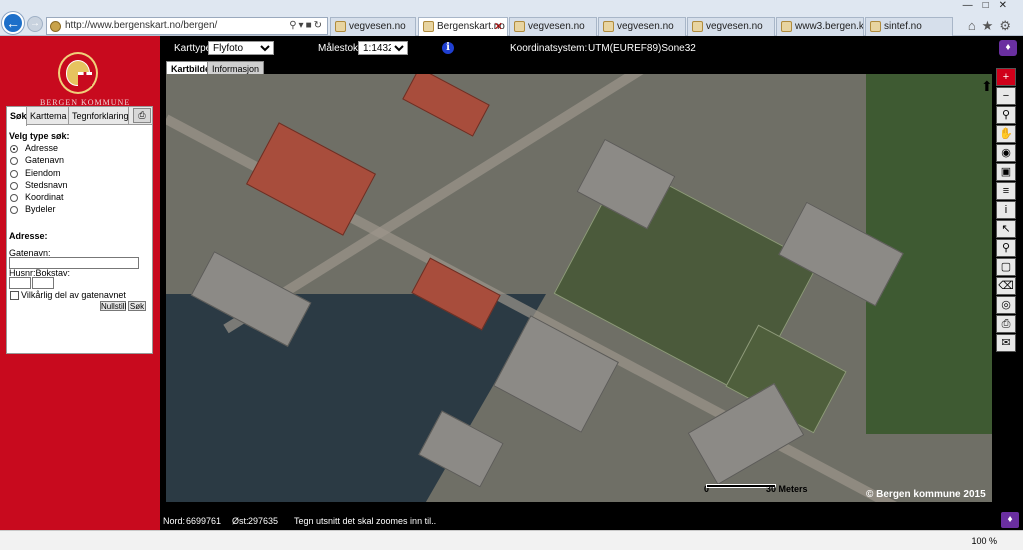 The image size is (1023, 550). Describe the element at coordinates (1006, 229) in the screenshot. I see `select-arrow-icon: ↖` at that location.